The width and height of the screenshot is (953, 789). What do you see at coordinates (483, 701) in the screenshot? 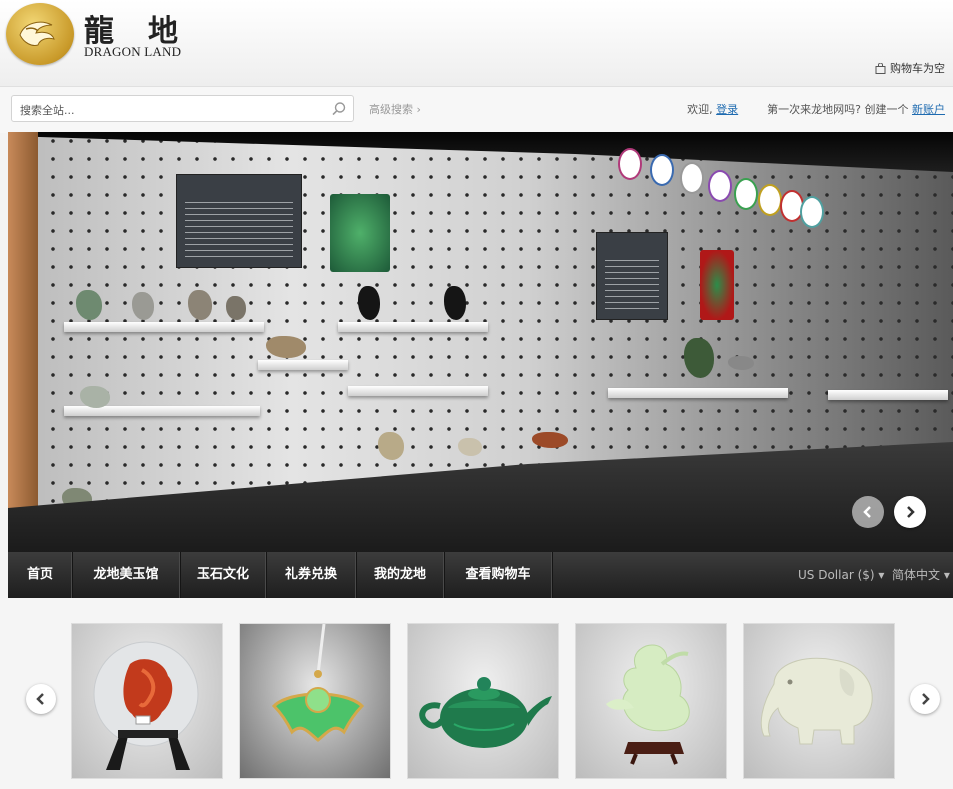
I see `product-jade-teapot` at bounding box center [483, 701].